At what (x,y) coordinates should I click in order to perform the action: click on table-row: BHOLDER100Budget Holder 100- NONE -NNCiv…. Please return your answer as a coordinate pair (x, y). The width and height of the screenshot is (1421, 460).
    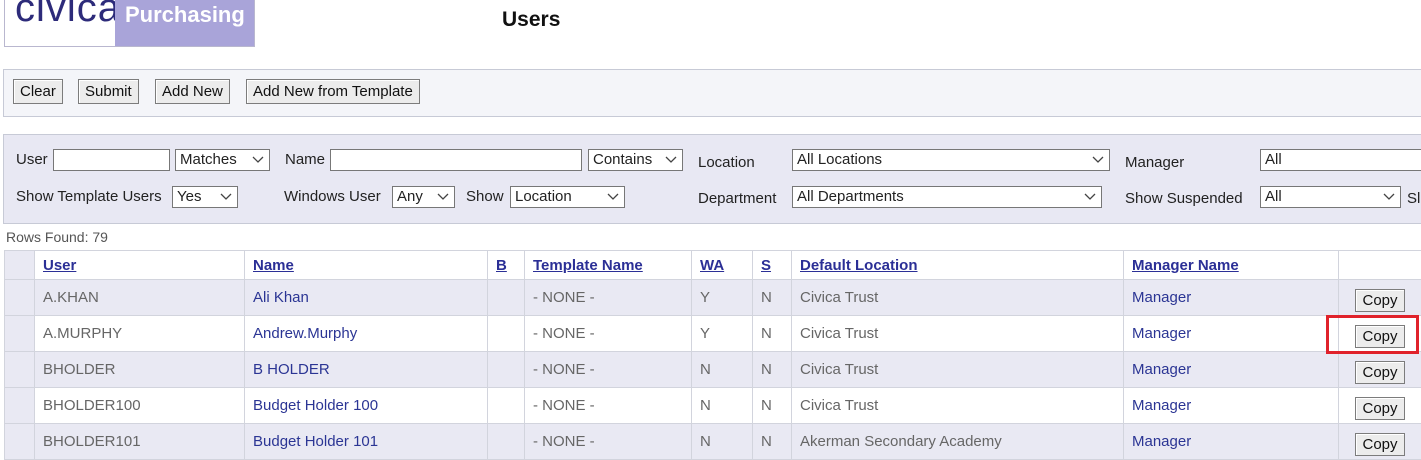
    Looking at the image, I should click on (713, 406).